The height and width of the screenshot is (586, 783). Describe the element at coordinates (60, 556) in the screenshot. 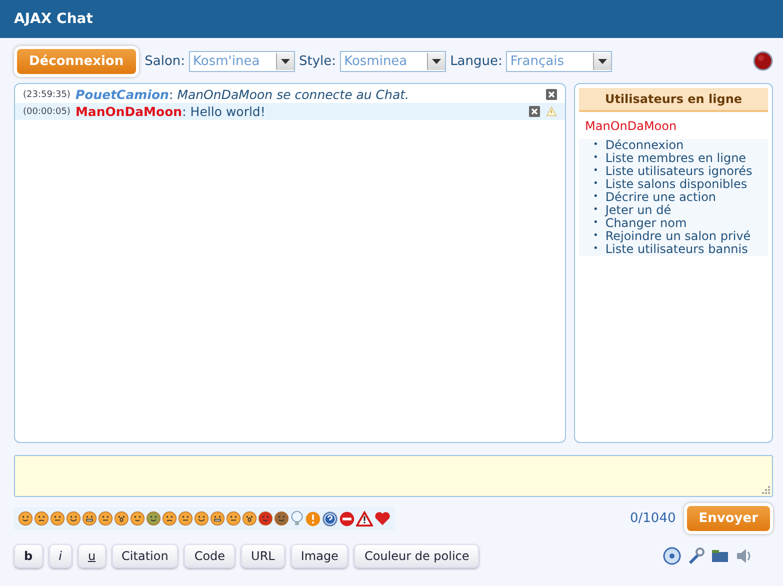

I see `format-button: i` at that location.